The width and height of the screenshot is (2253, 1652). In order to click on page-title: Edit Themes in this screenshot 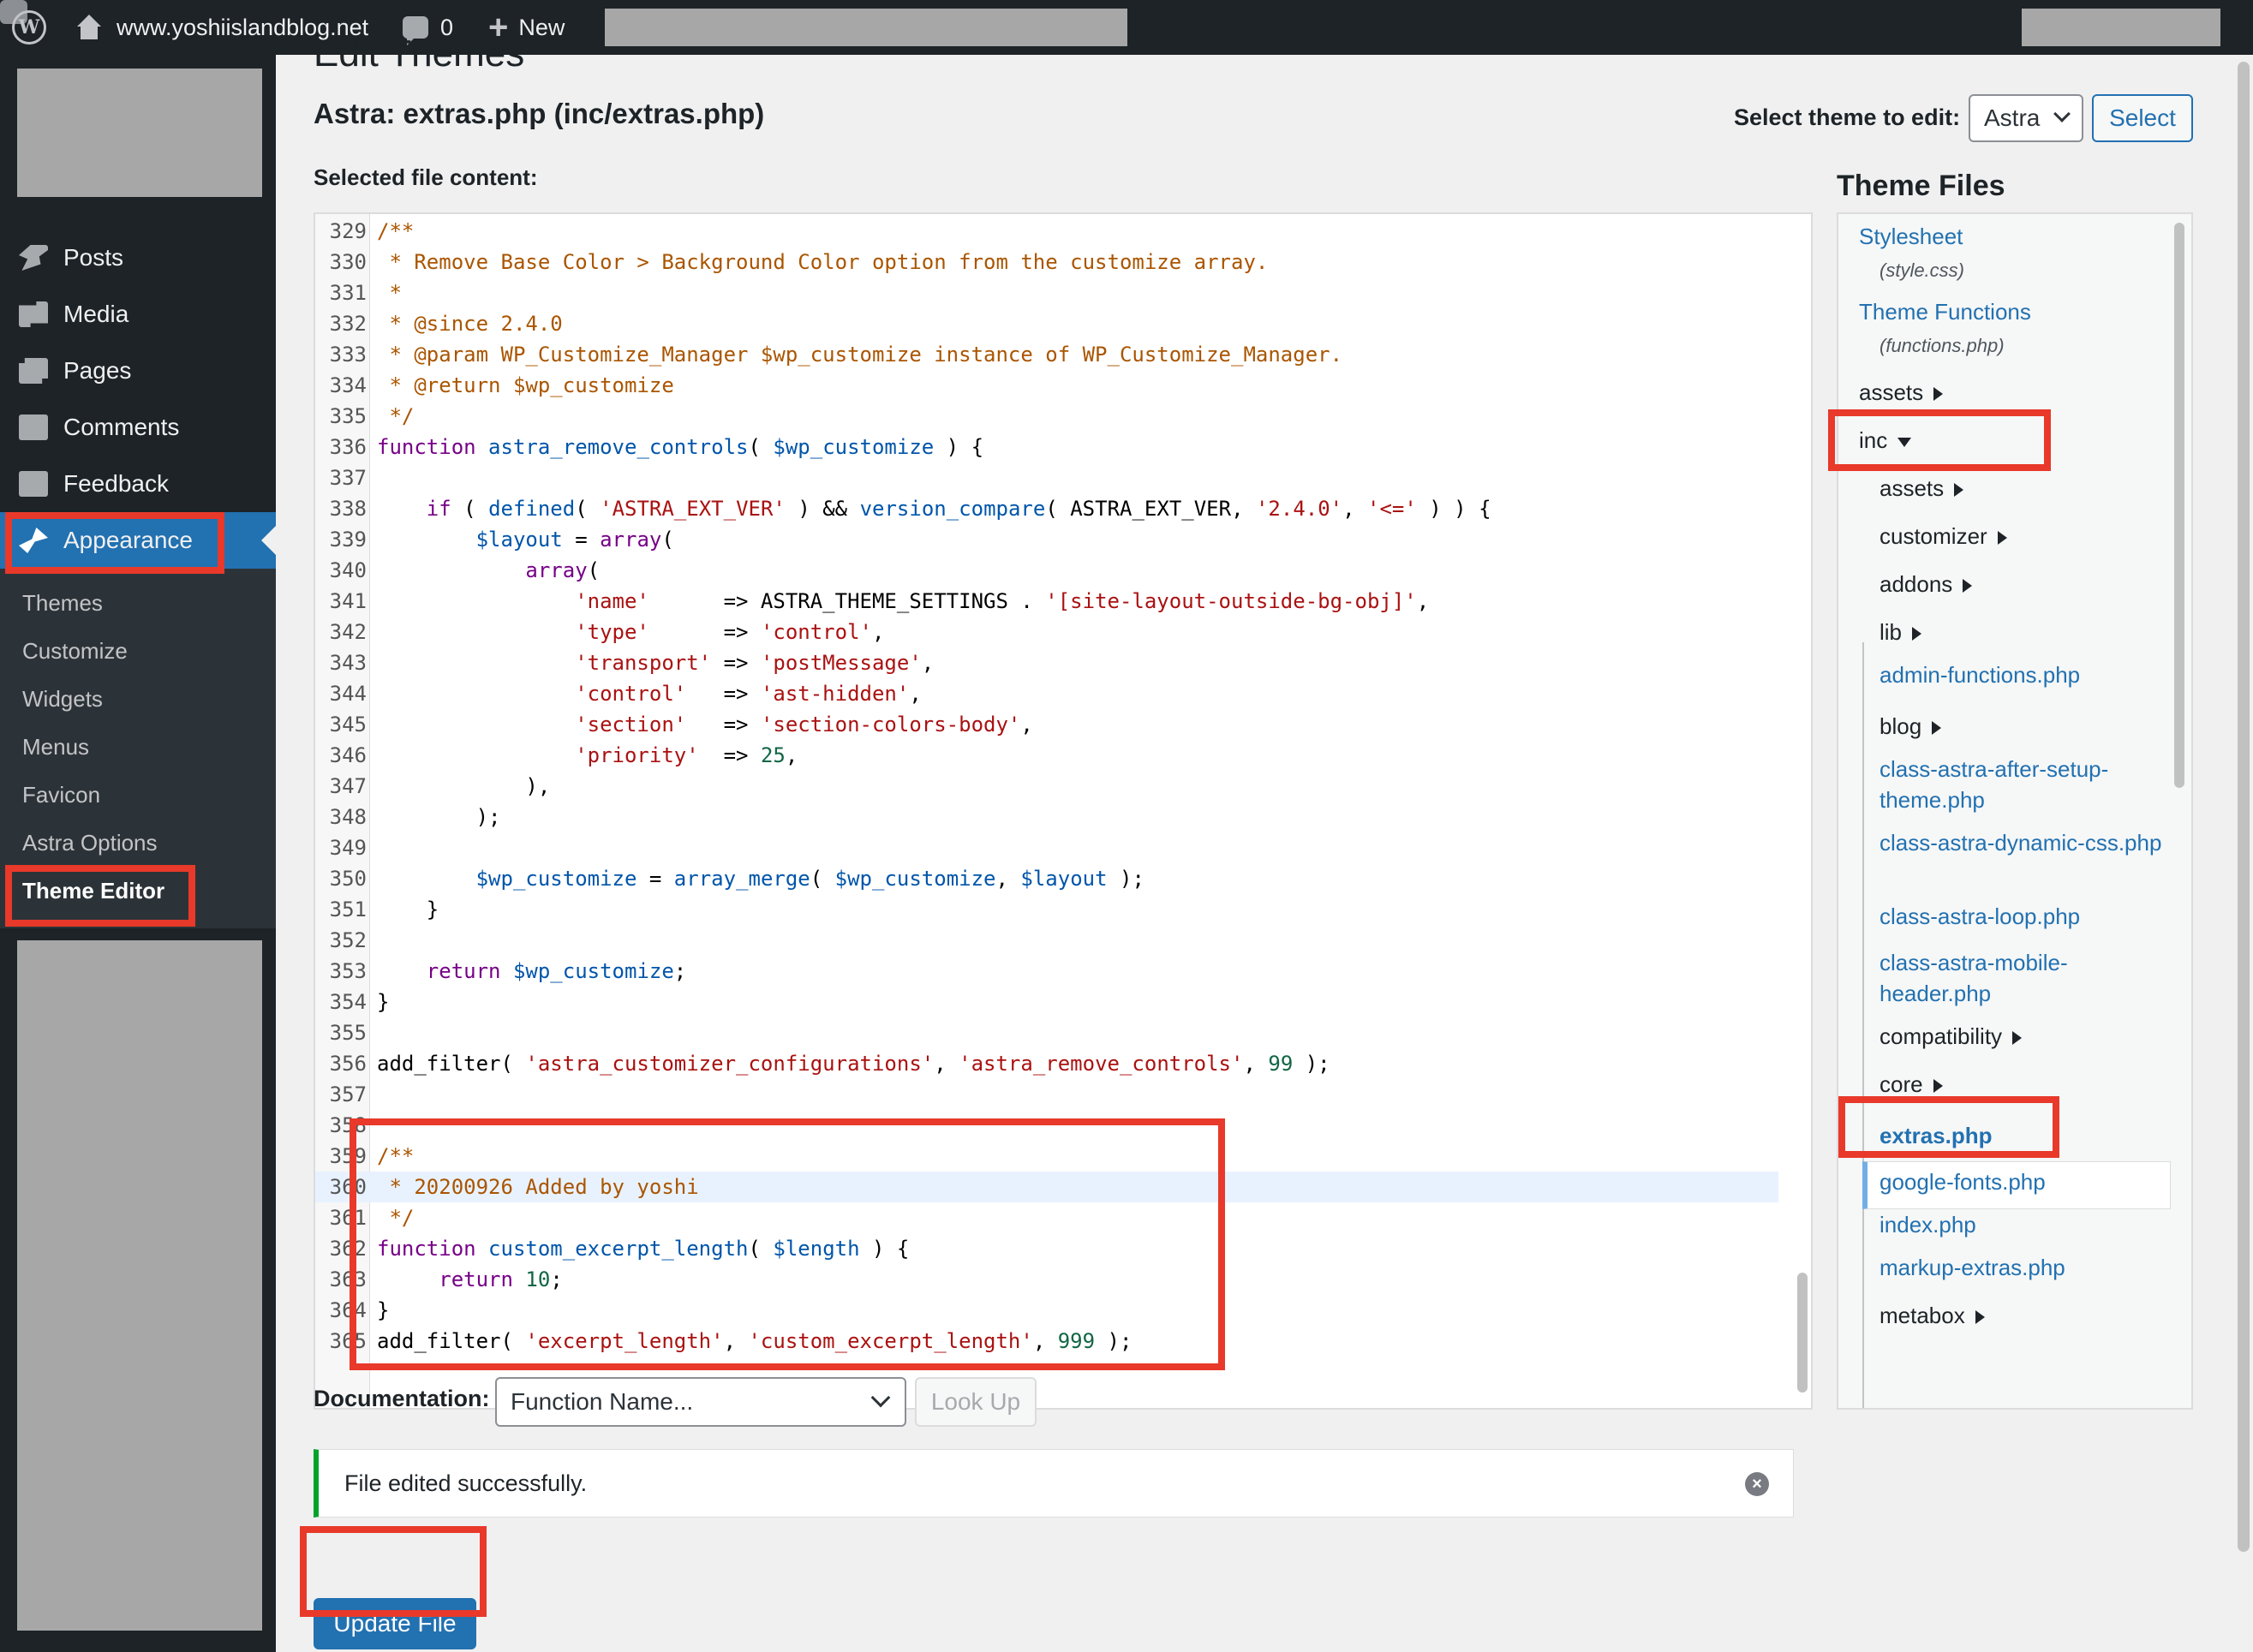, I will do `click(419, 54)`.